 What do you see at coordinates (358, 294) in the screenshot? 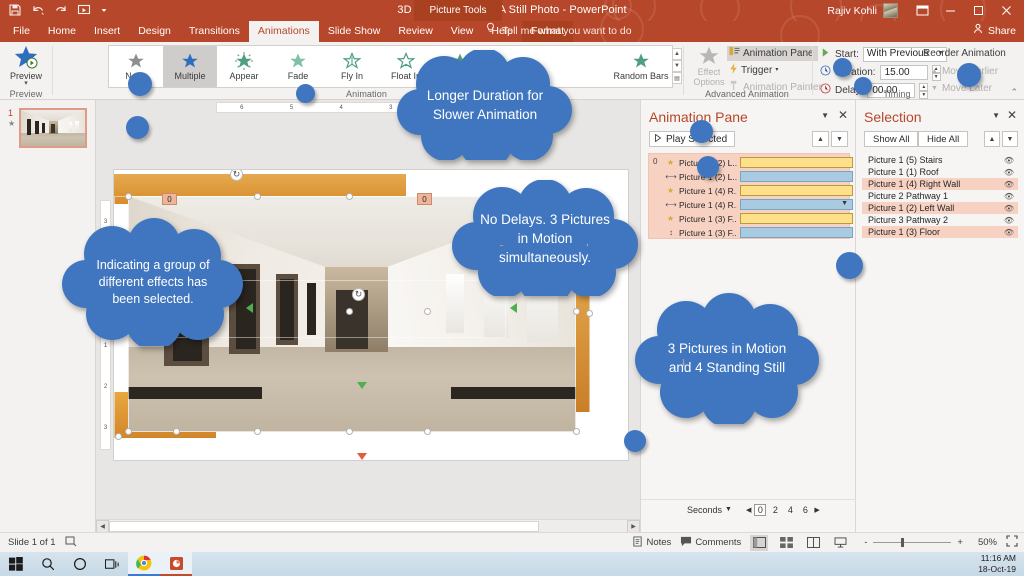
I see `rotate-handle: ↻` at bounding box center [358, 294].